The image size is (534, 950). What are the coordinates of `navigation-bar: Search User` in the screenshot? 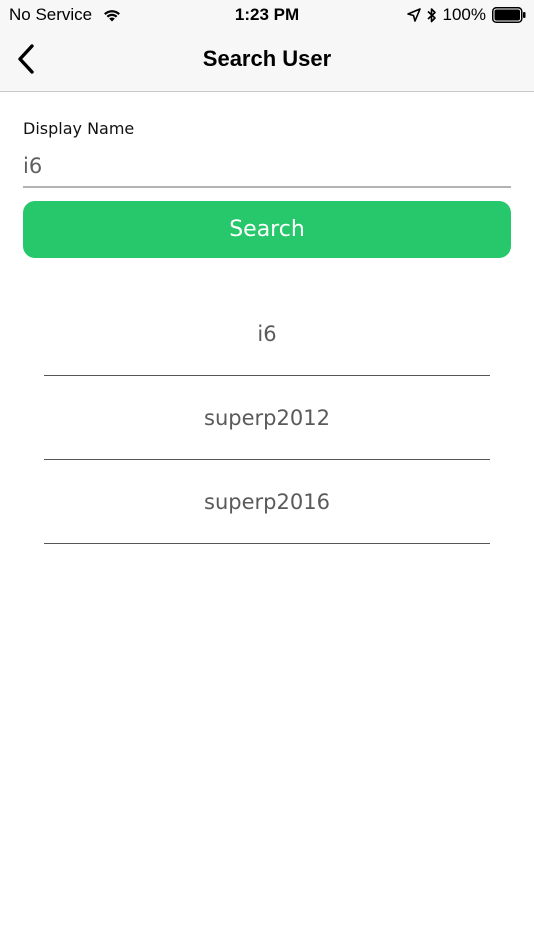 It's located at (267, 61).